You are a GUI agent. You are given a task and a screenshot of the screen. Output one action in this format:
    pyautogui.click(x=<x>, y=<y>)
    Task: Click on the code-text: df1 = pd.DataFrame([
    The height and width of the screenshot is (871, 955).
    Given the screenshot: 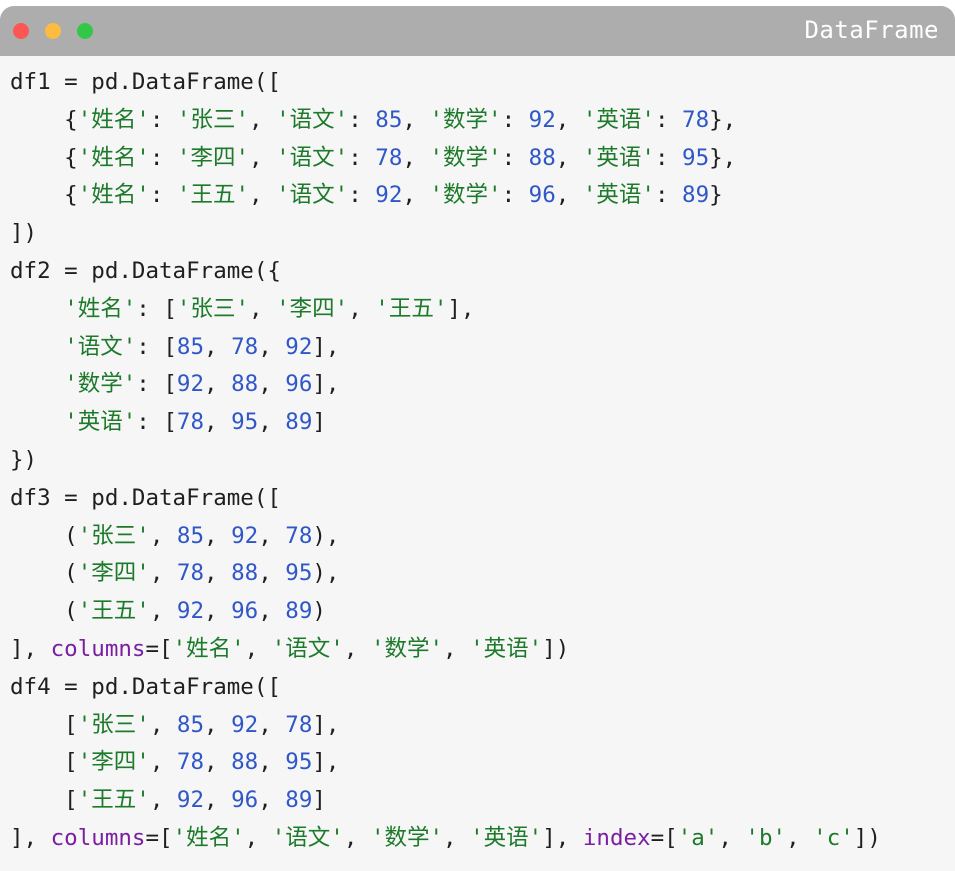 What is the action you would take?
    pyautogui.click(x=145, y=82)
    